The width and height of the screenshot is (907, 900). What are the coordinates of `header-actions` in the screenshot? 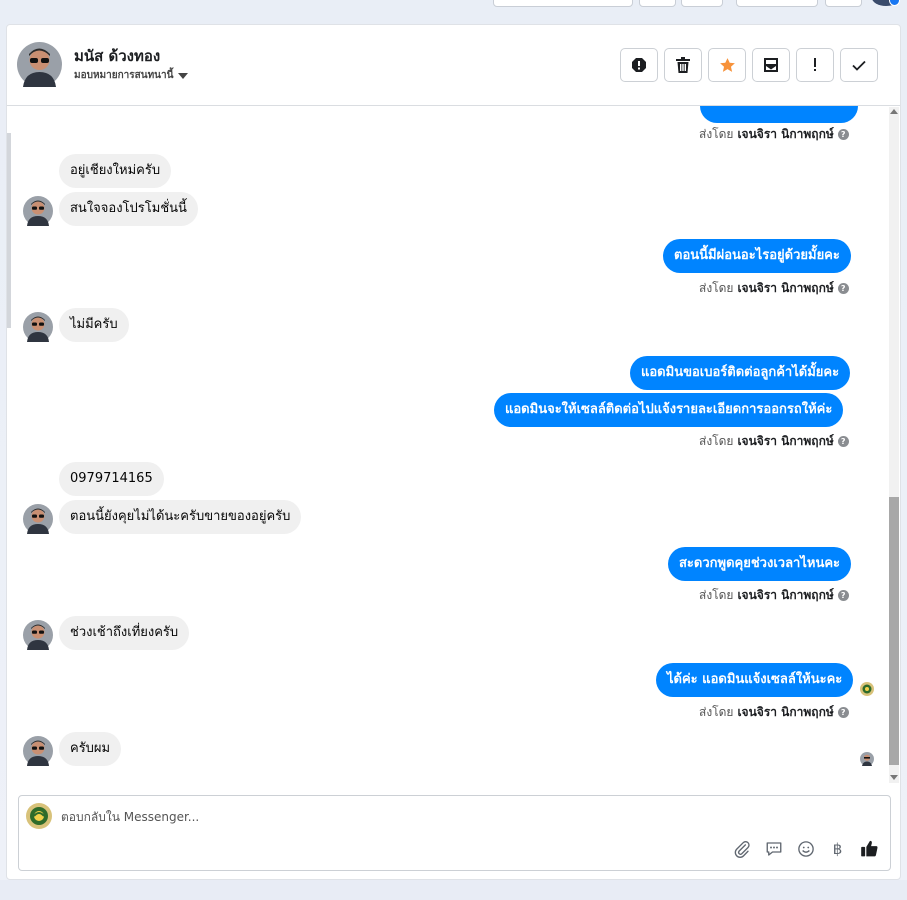 It's located at (749, 65).